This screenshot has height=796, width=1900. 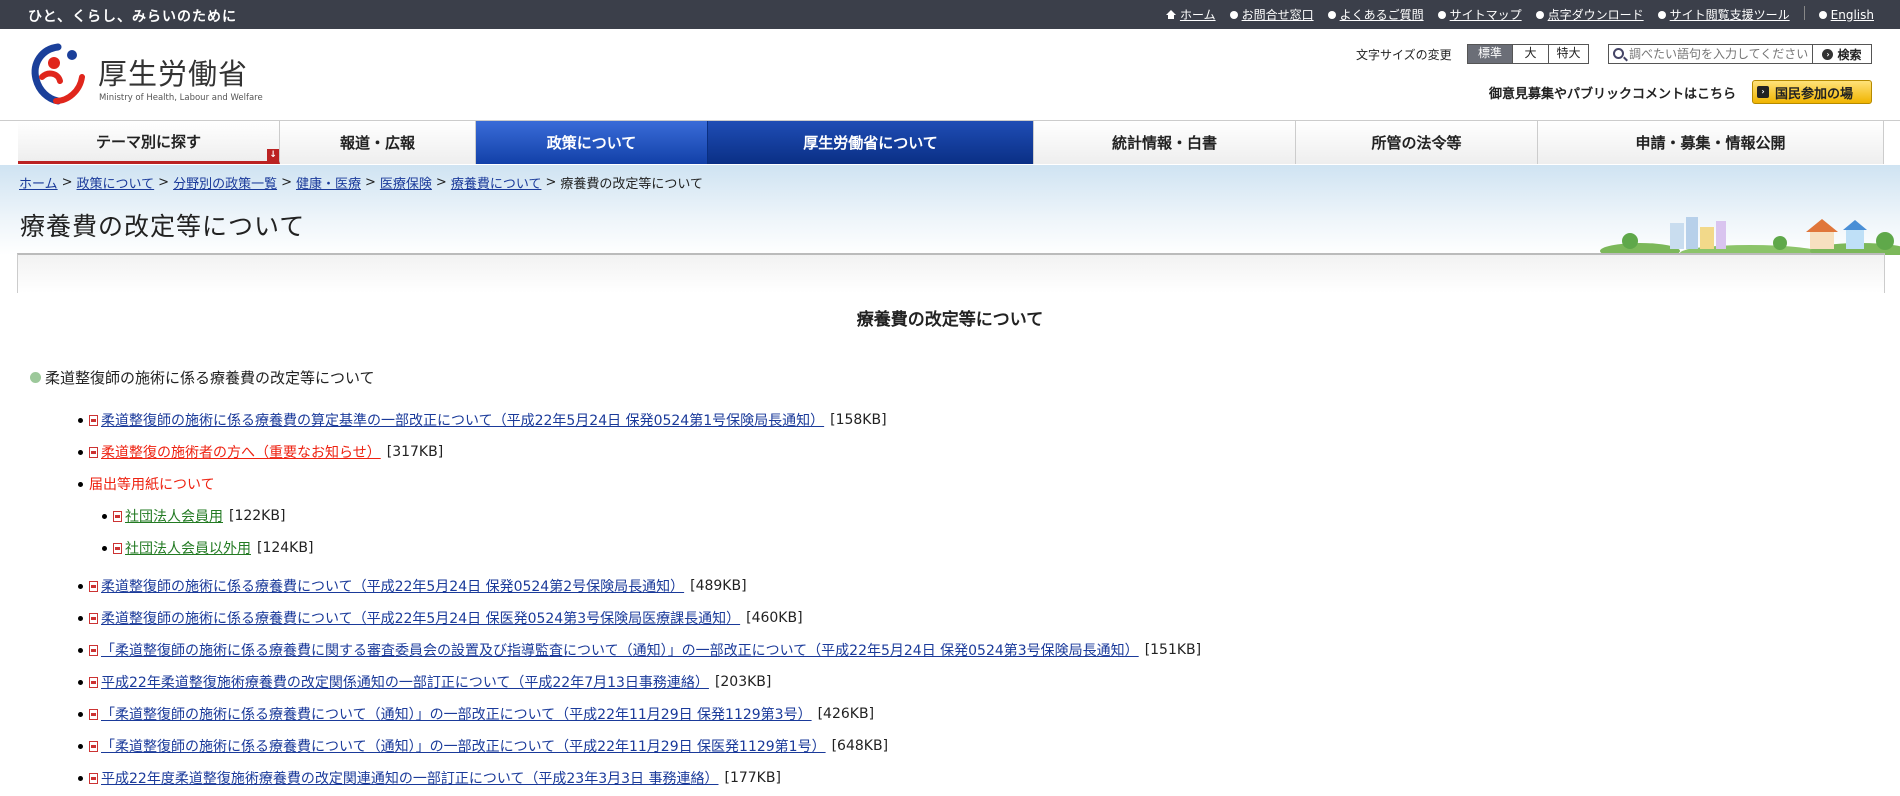 What do you see at coordinates (951, 273) in the screenshot?
I see `content-frame` at bounding box center [951, 273].